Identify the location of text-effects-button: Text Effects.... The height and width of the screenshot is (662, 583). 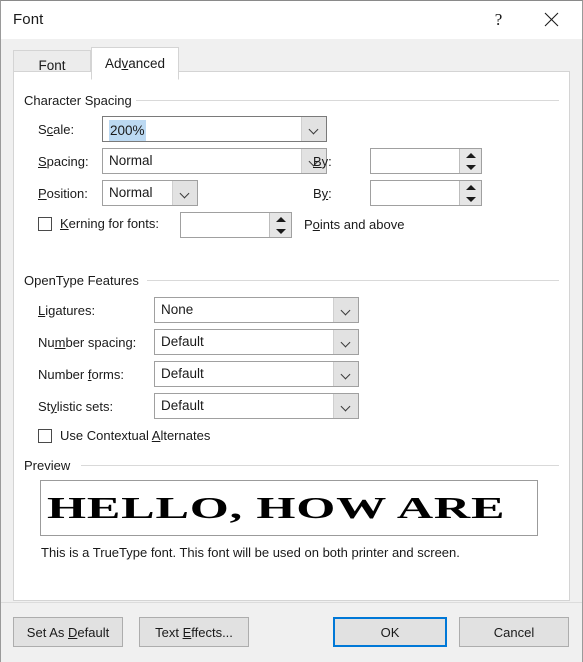
(194, 632).